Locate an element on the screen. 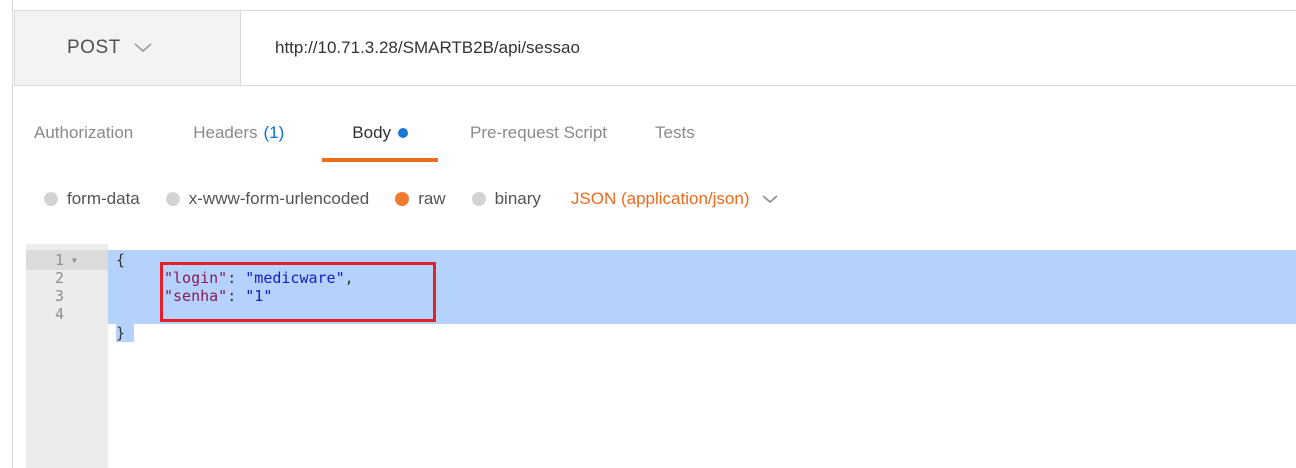 This screenshot has height=468, width=1296. fold-arrow-icon: ▾ is located at coordinates (74, 260).